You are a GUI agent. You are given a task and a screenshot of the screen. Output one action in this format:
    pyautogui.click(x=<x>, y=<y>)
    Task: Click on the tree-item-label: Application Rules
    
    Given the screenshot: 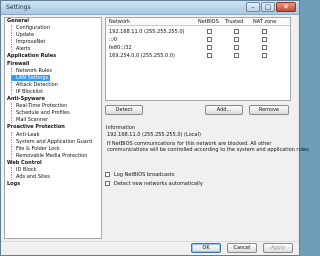 What is the action you would take?
    pyautogui.click(x=32, y=56)
    